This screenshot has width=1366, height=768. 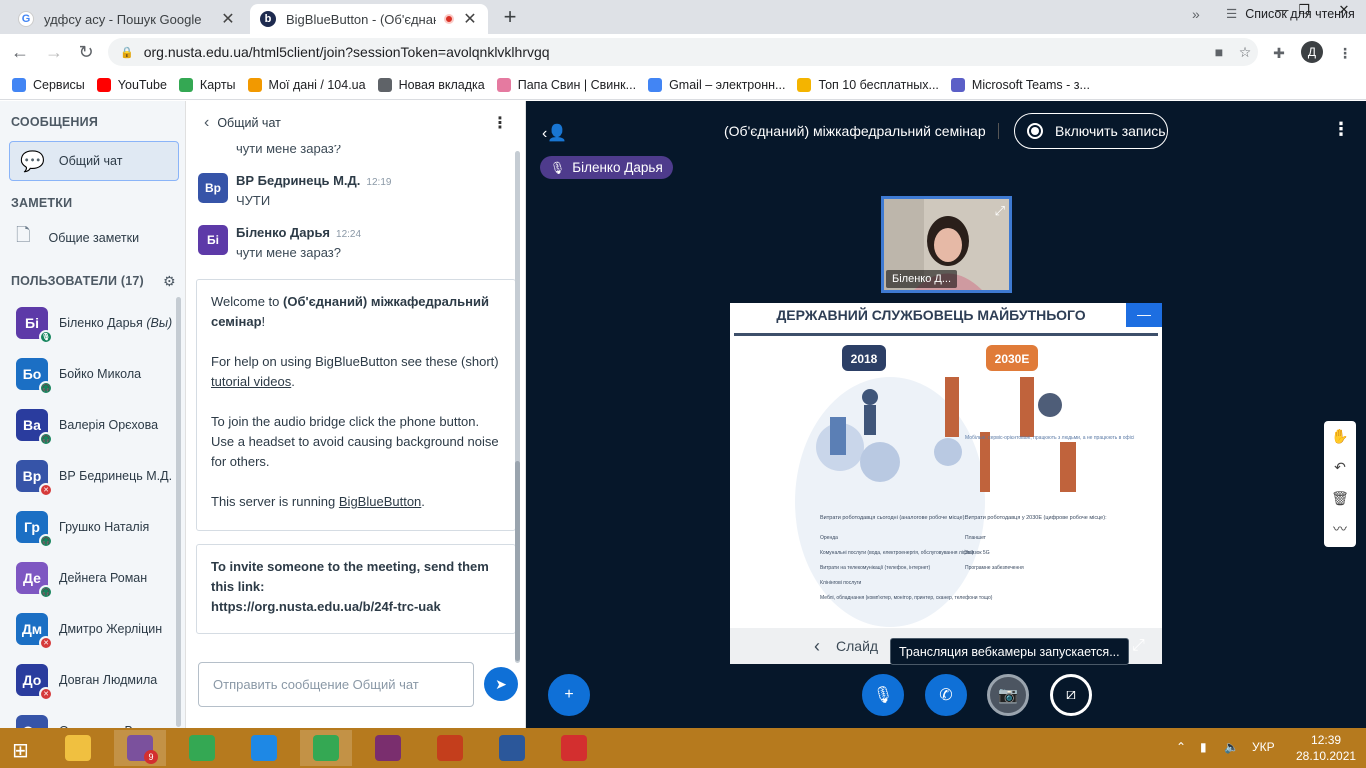 I want to click on chrome-icon, so click(x=202, y=748).